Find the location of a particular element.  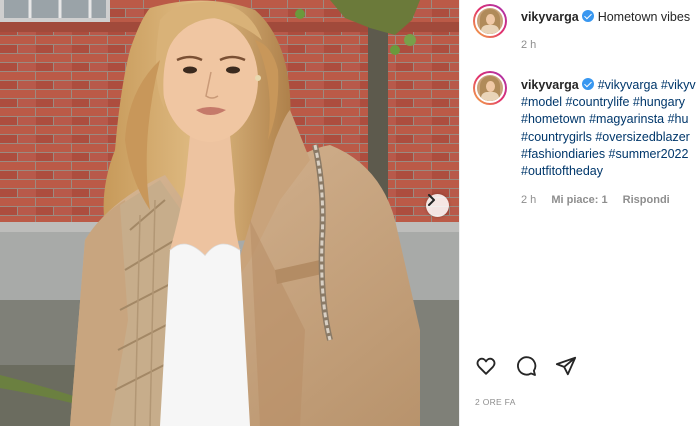

comment-likes: Mi piace: 1 is located at coordinates (579, 200).